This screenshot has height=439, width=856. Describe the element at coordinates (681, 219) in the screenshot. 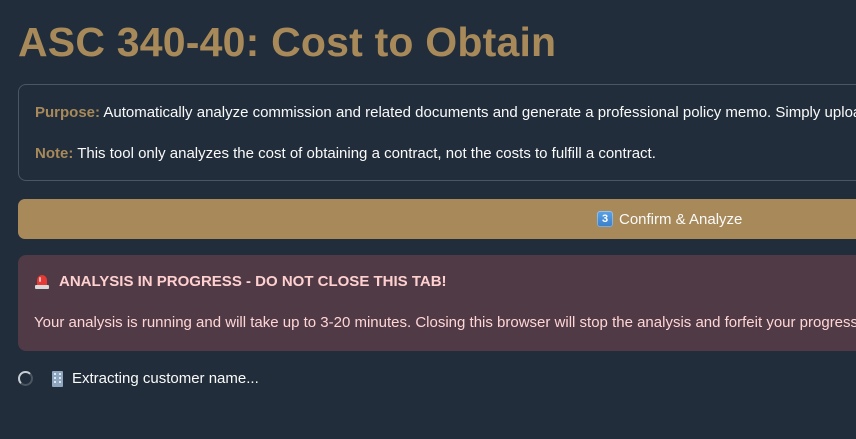

I see `confirm-analyze-label: Confirm & Analyze` at that location.